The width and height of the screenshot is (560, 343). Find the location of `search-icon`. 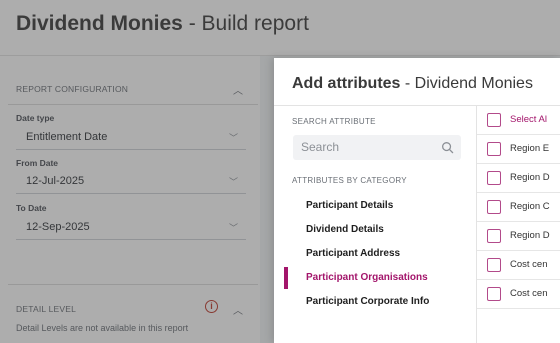

search-icon is located at coordinates (447, 147).